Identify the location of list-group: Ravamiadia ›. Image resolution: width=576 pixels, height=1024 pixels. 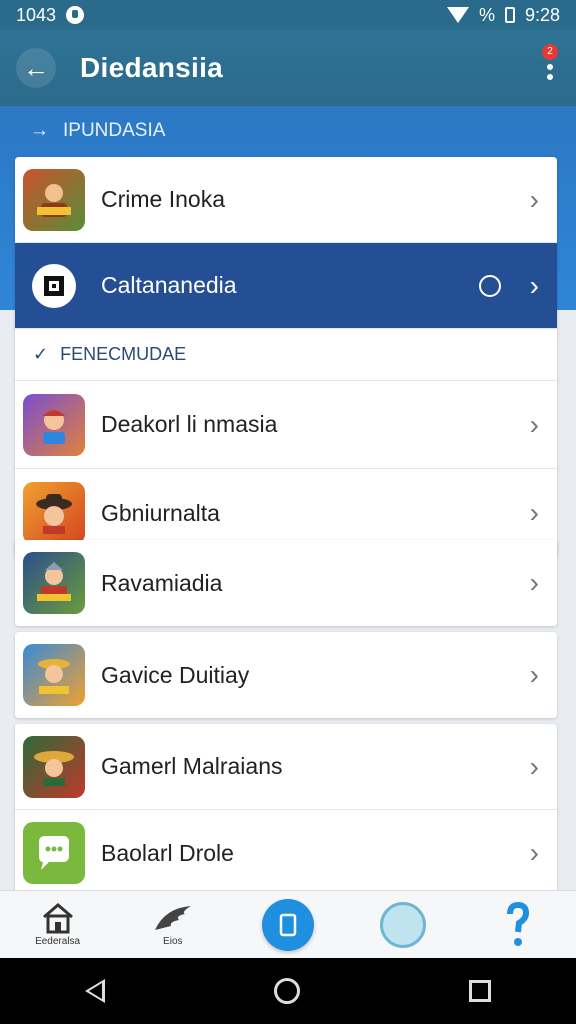
(286, 583).